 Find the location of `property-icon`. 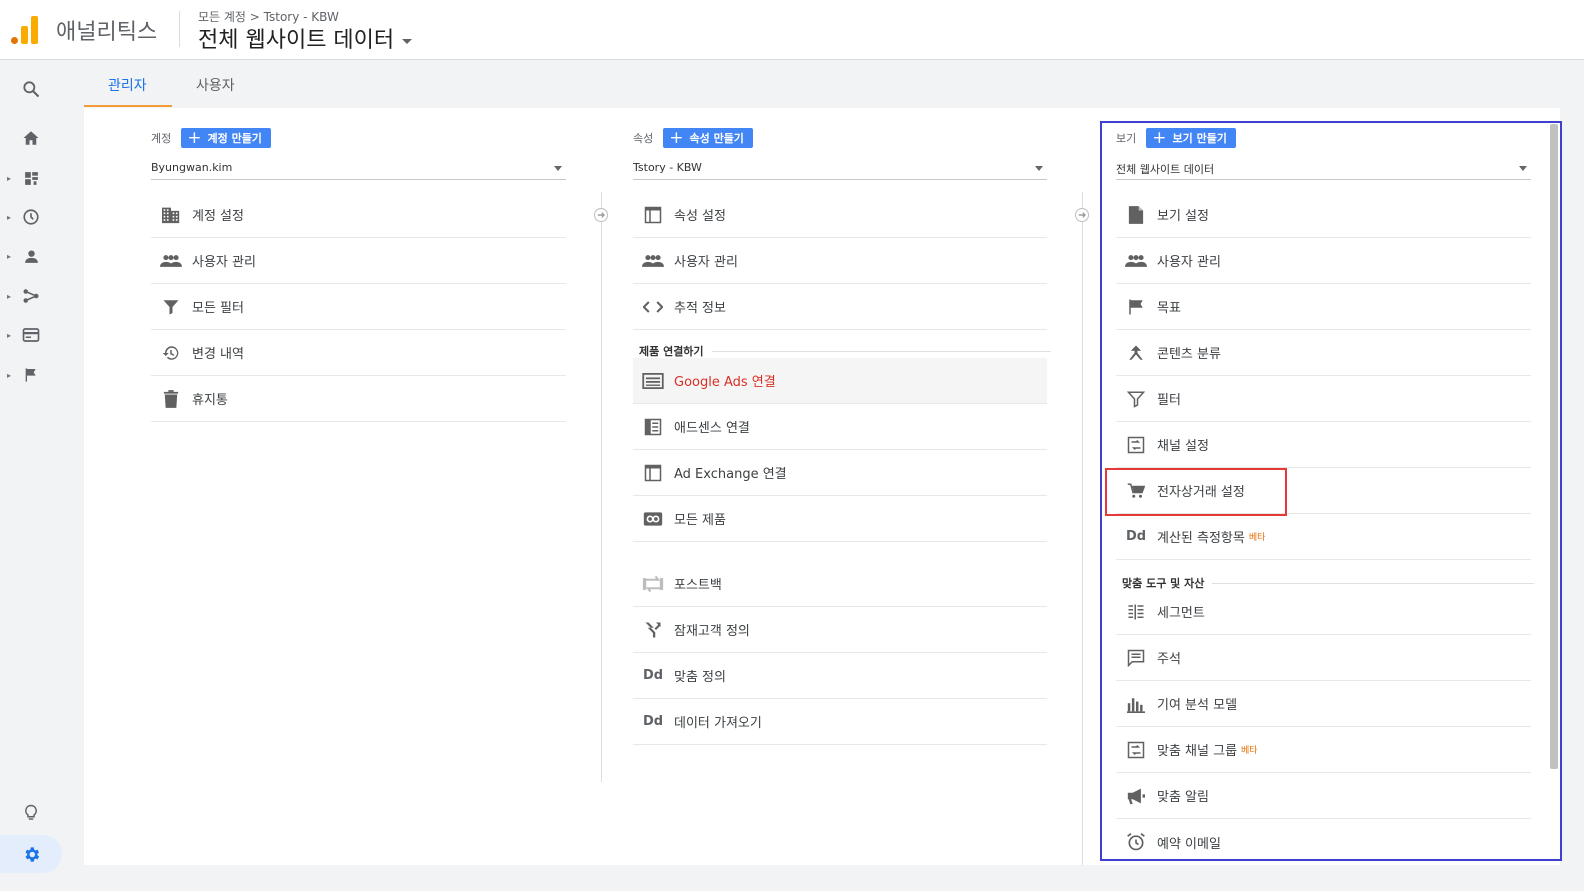

property-icon is located at coordinates (653, 215).